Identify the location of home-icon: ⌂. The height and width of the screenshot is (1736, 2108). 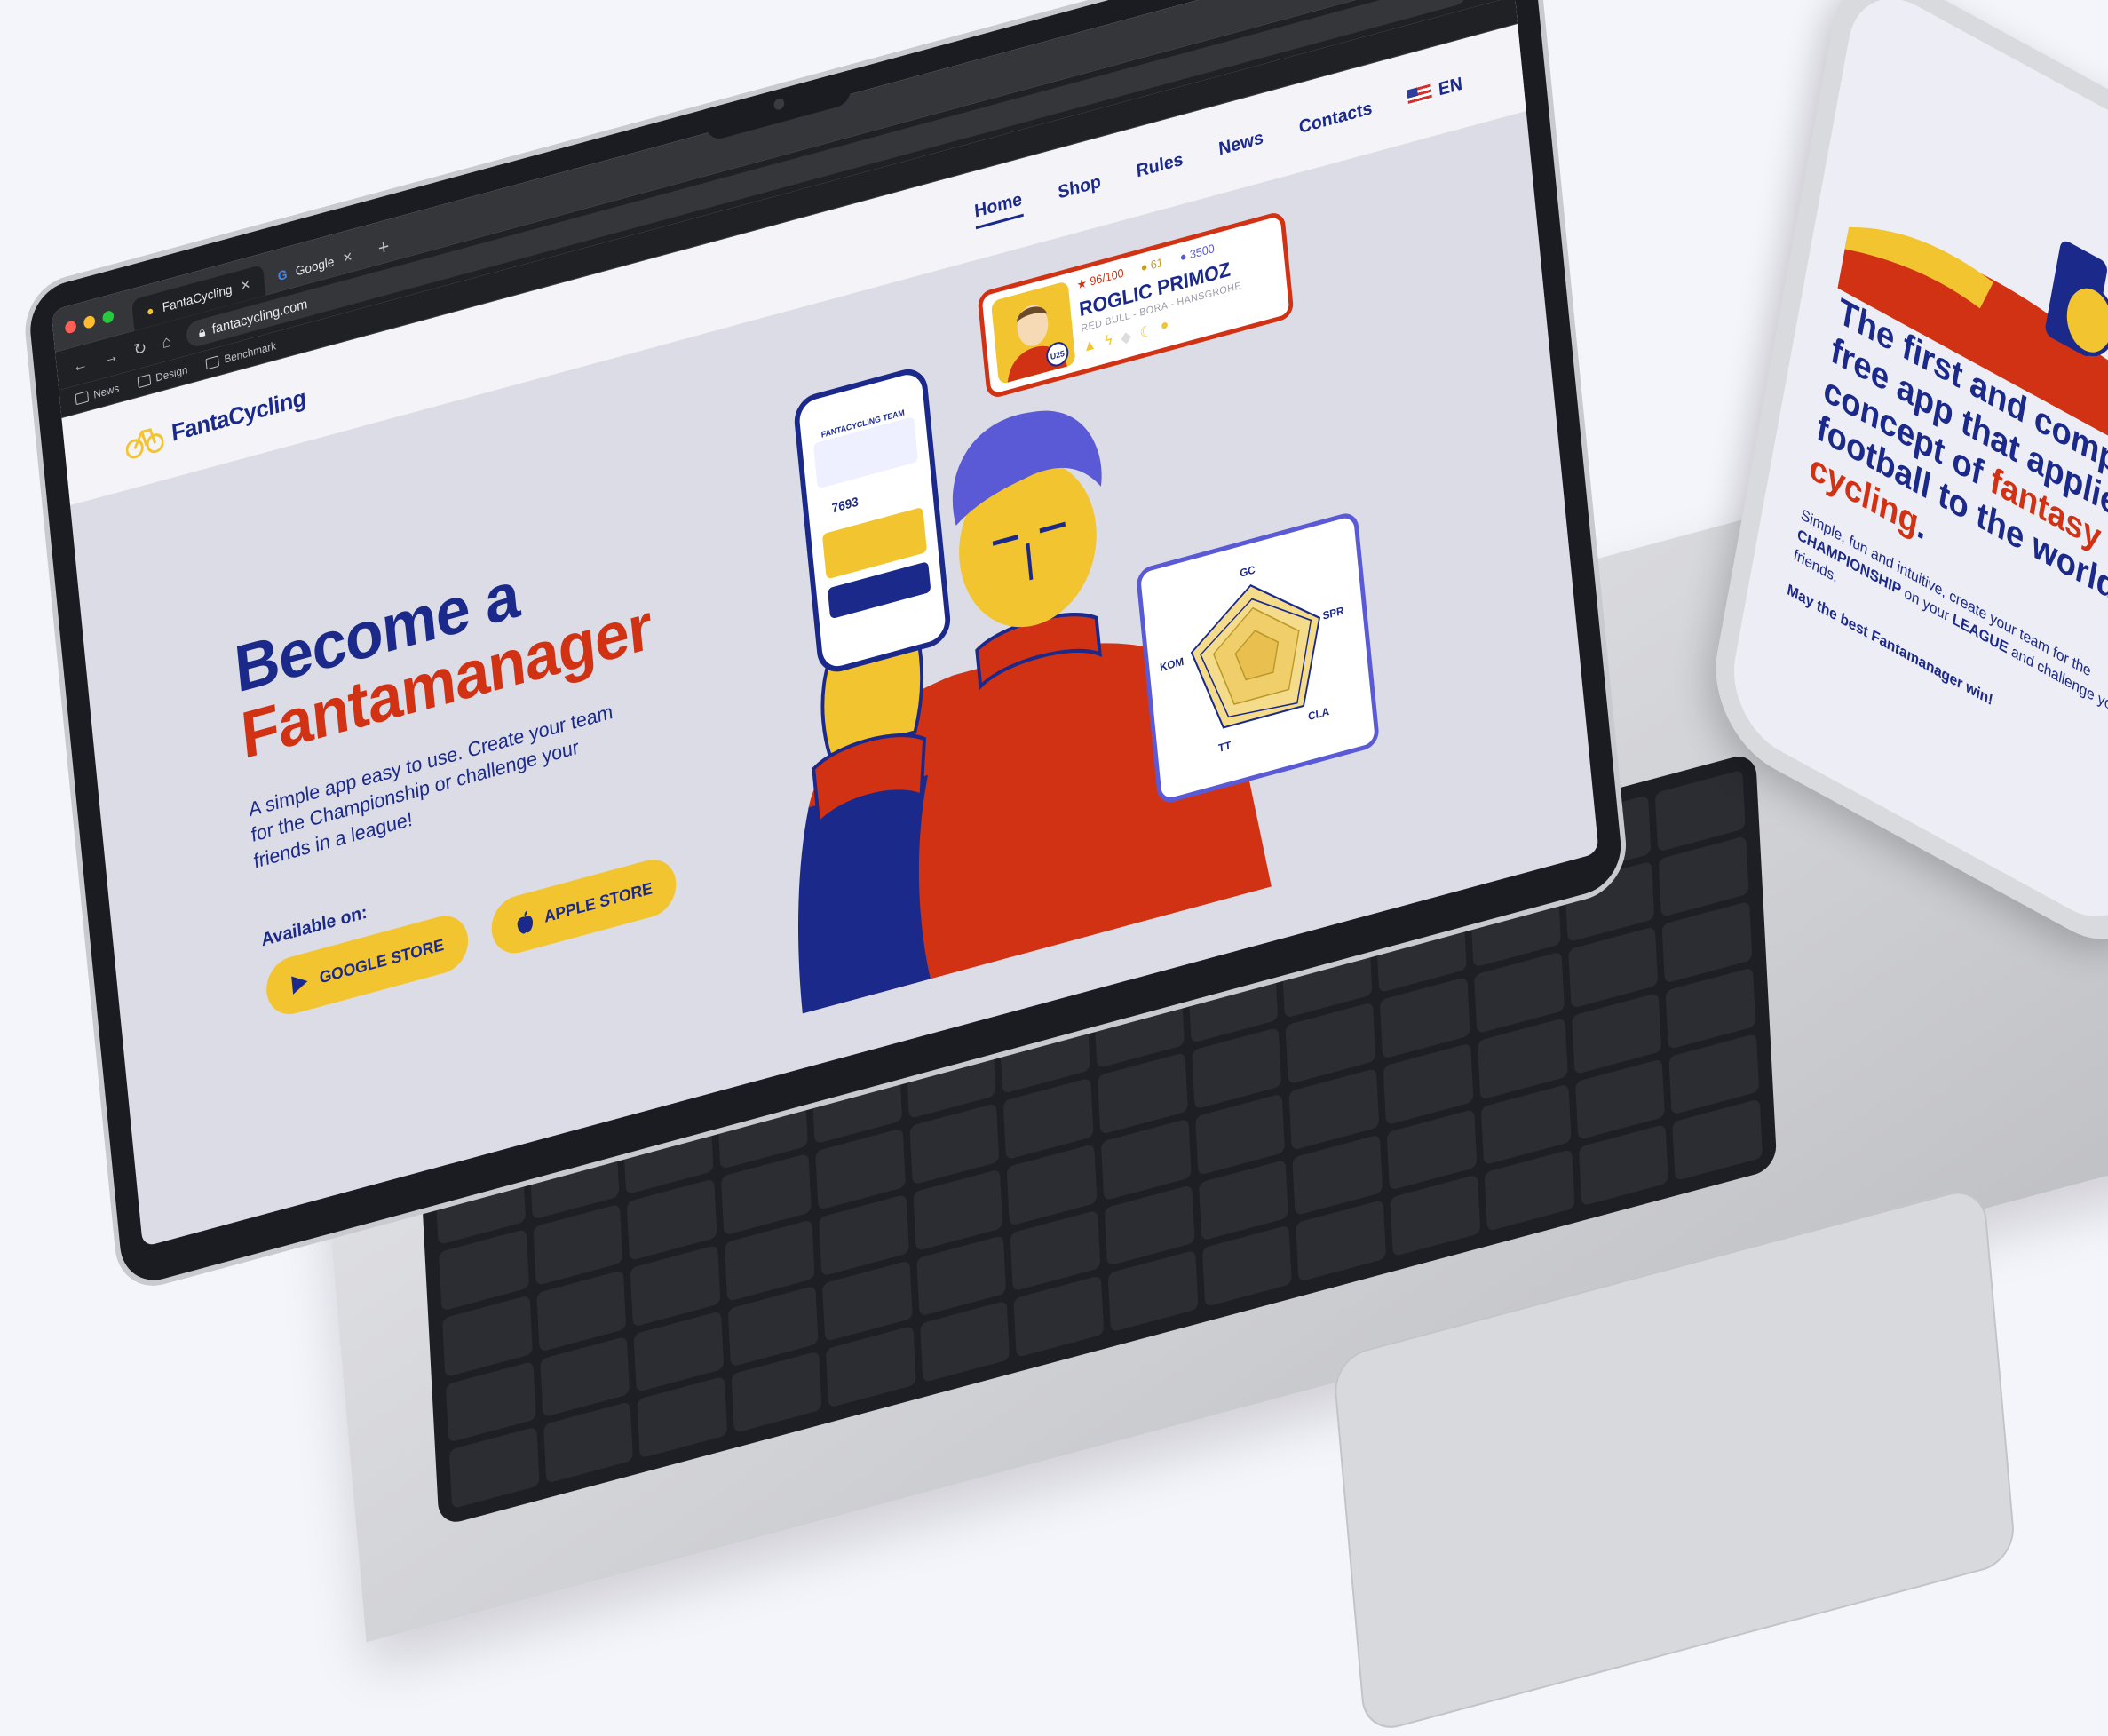
(166, 342).